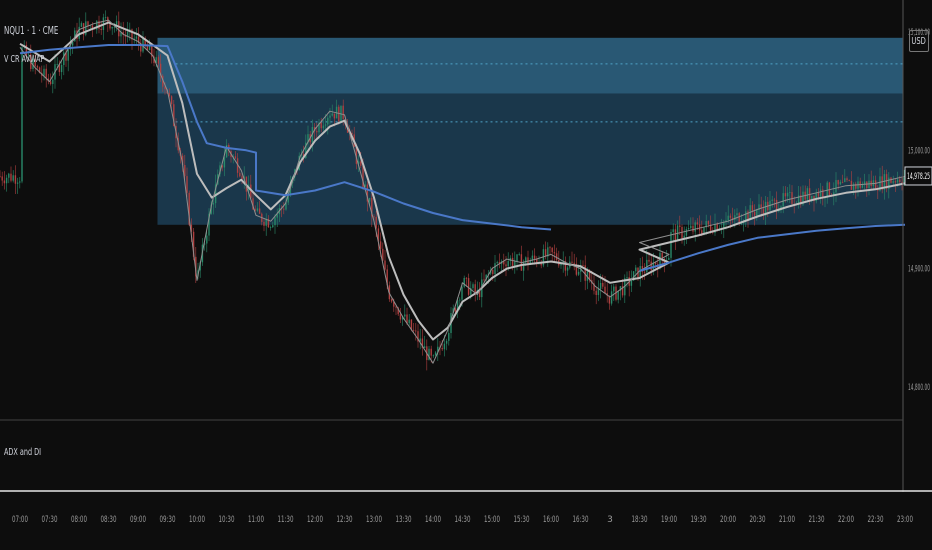 This screenshot has height=550, width=932. What do you see at coordinates (31, 30) in the screenshot?
I see `symbol-title: NQU1 · 1 · CME` at bounding box center [31, 30].